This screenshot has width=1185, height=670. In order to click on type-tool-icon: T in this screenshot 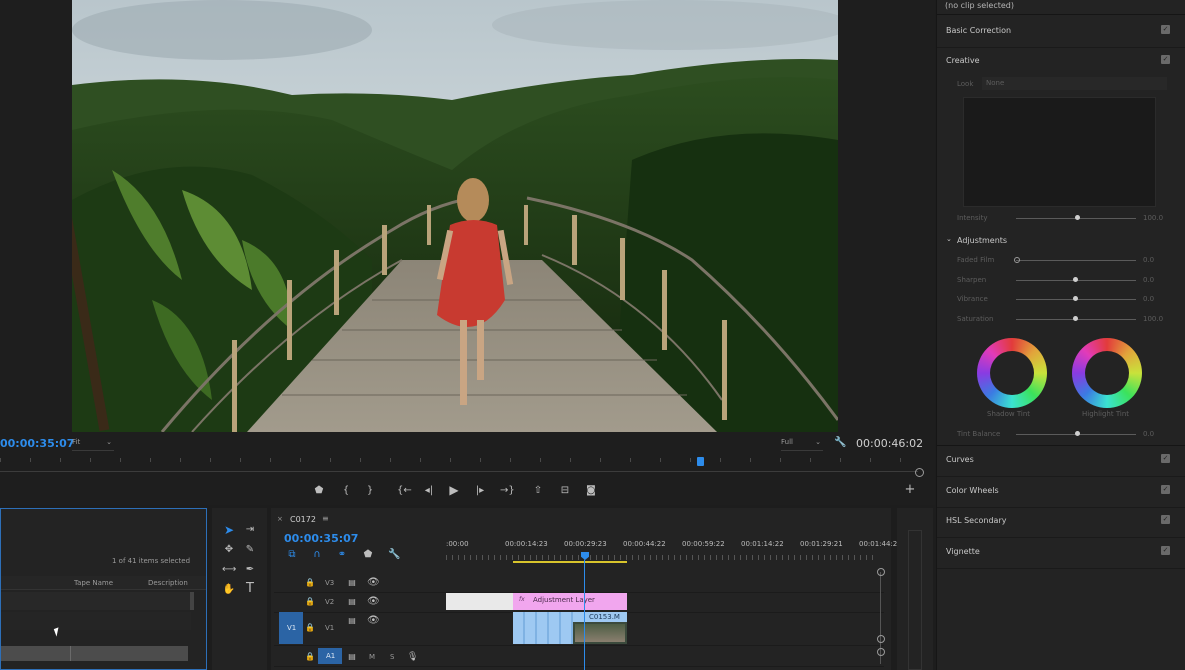, I will do `click(250, 588)`.